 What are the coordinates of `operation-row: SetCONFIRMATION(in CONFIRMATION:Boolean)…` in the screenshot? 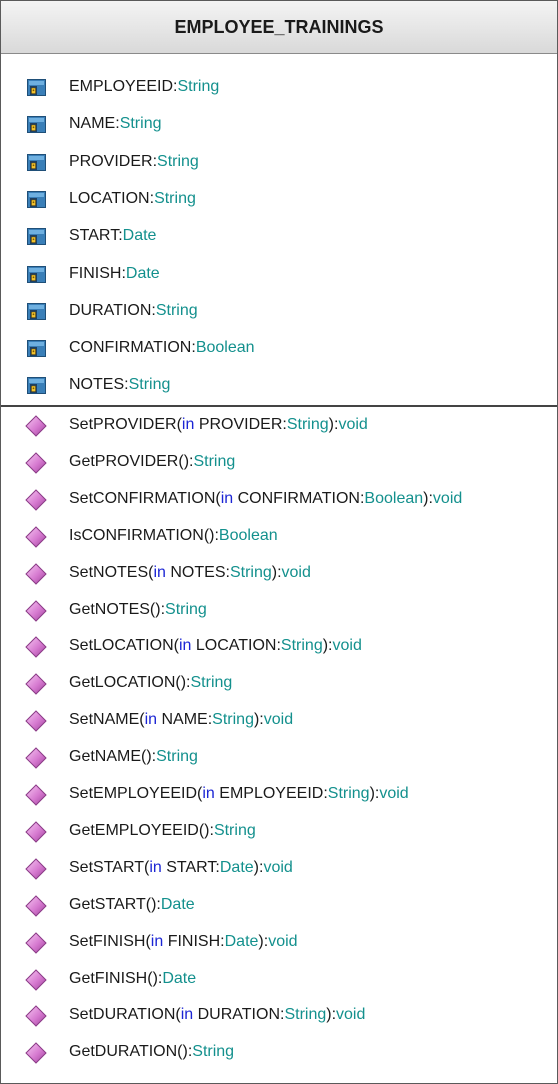 It's located at (279, 499).